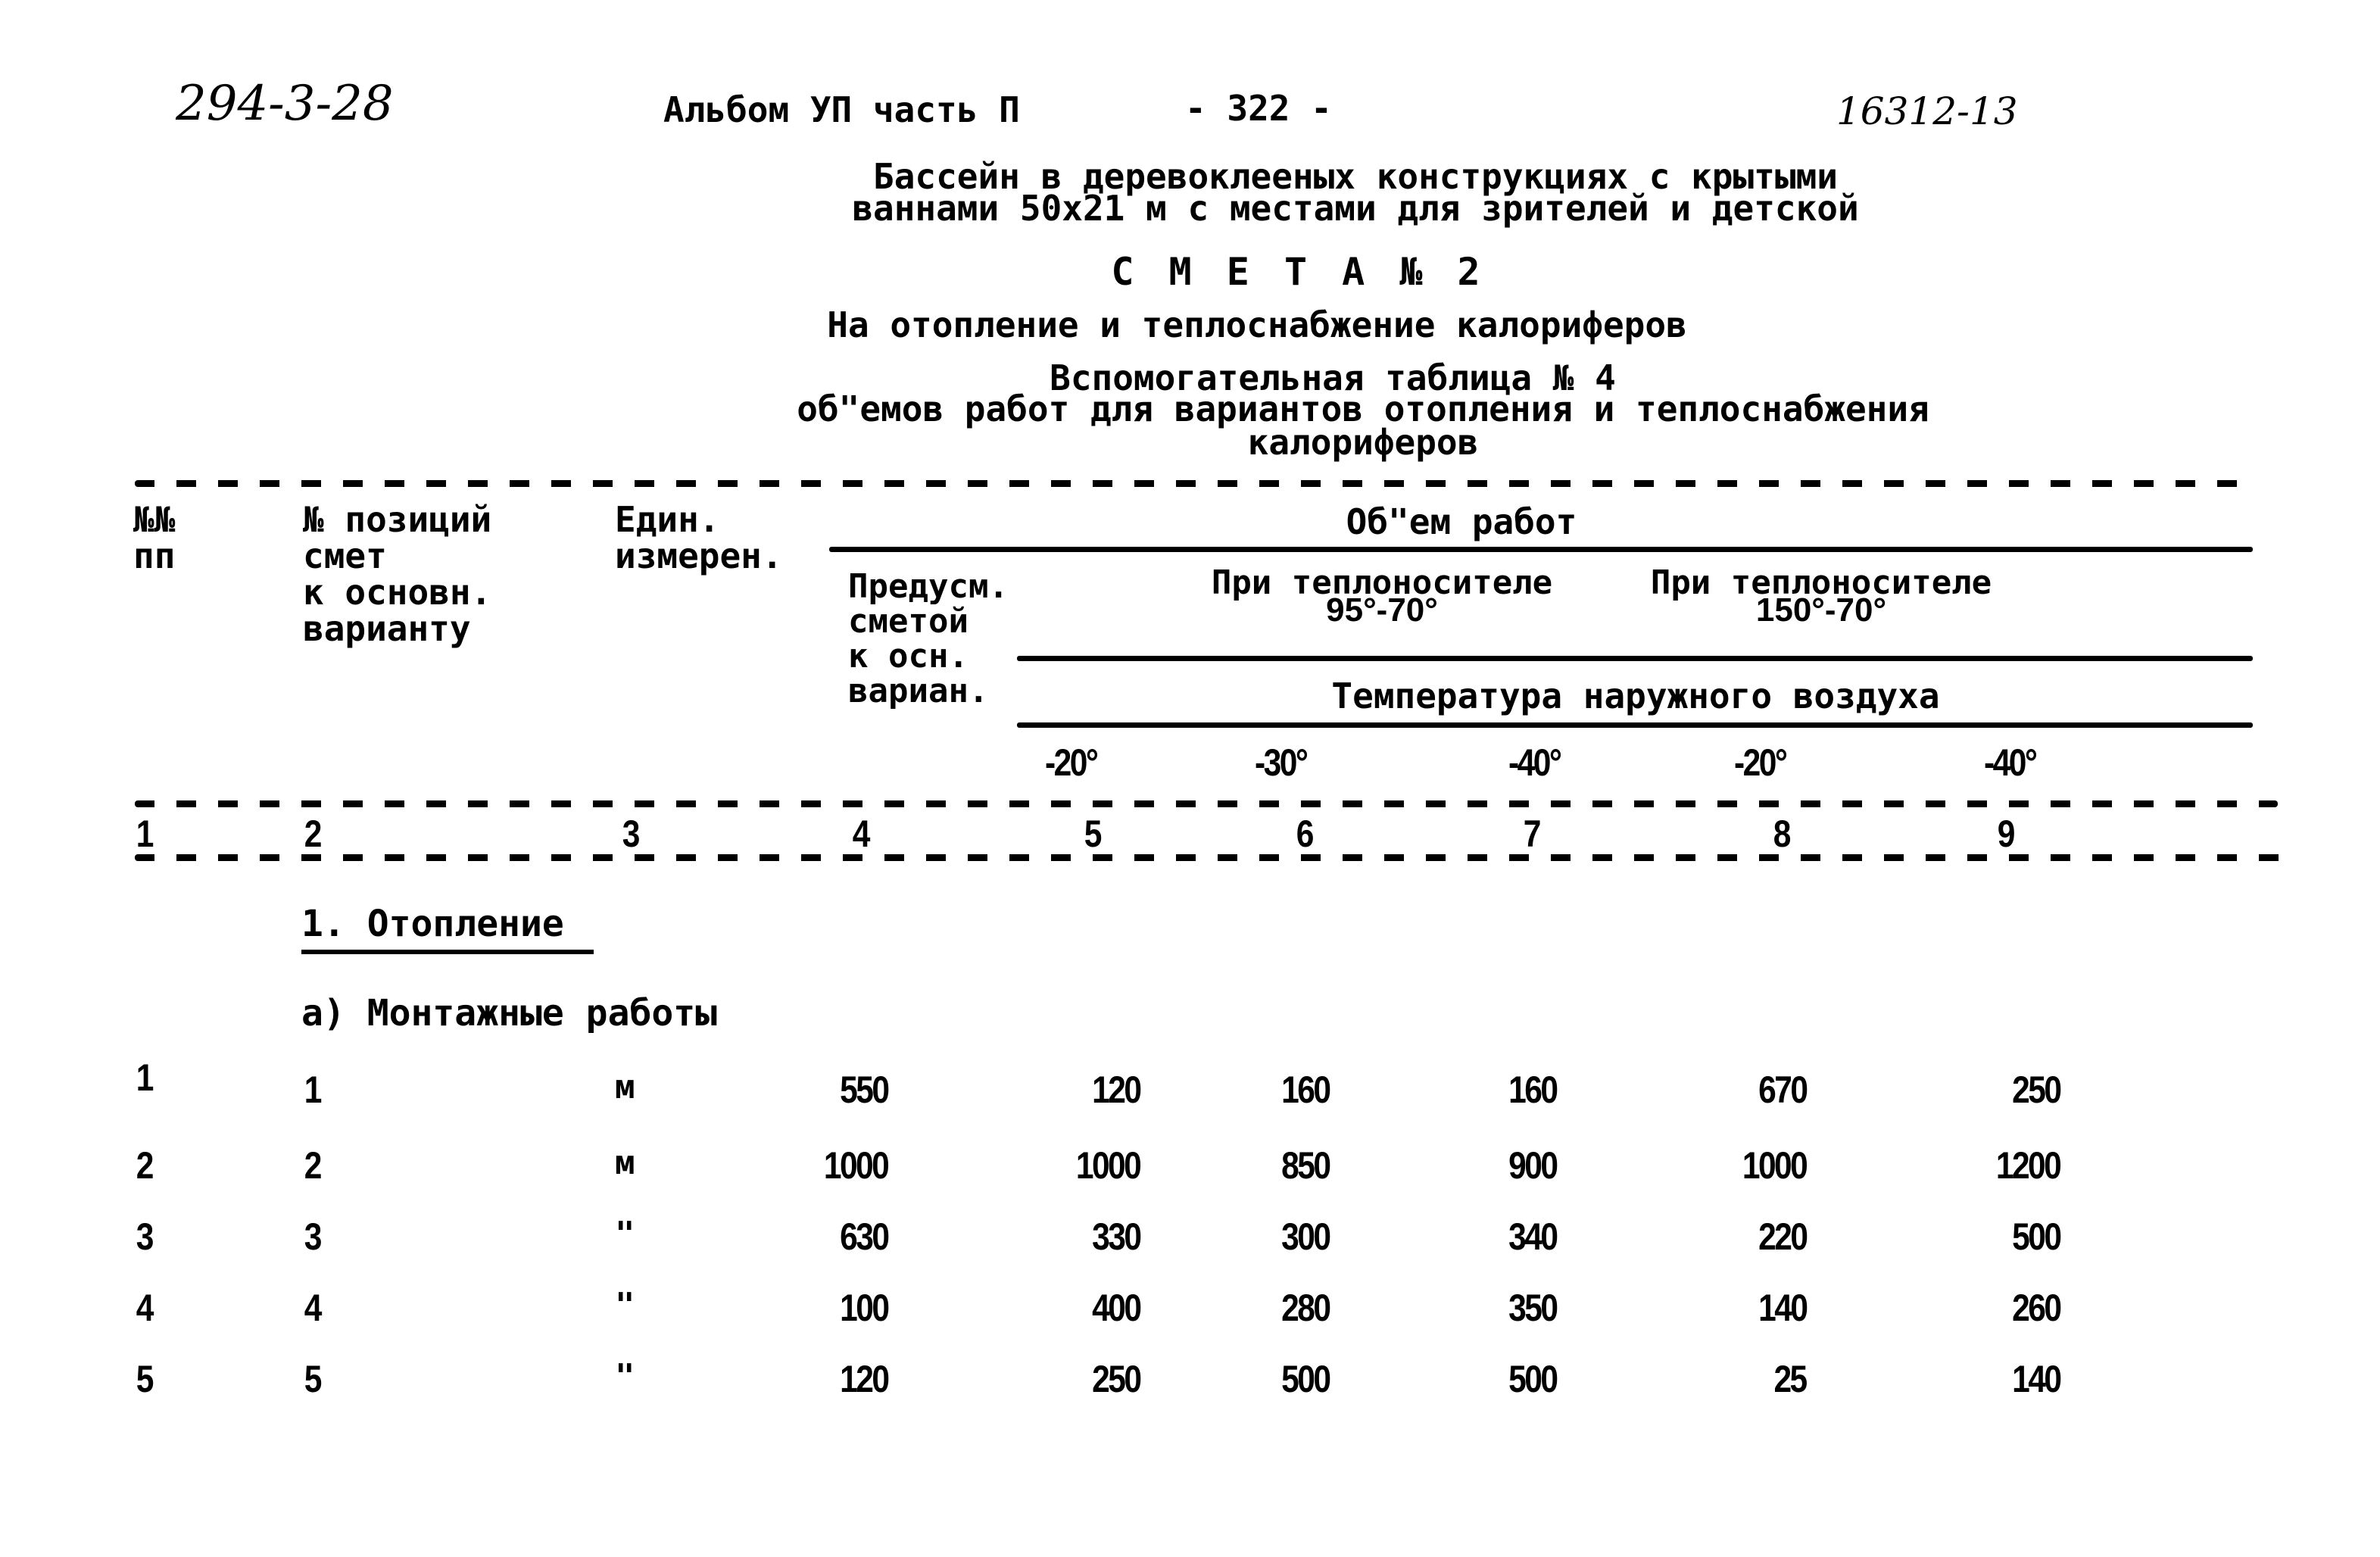 The width and height of the screenshot is (2380, 1557). Describe the element at coordinates (285, 104) in the screenshot. I see `document-code: 294-3-28` at that location.